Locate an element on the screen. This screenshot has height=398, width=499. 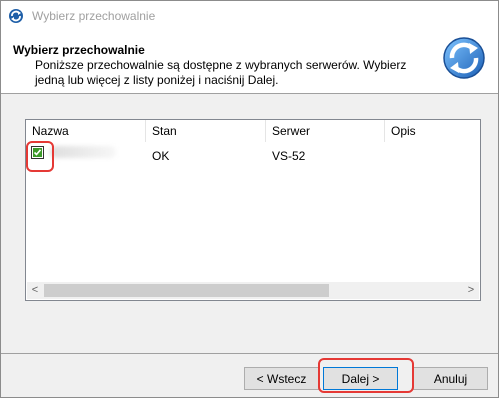
scroll-left-icon: < is located at coordinates (35, 290).